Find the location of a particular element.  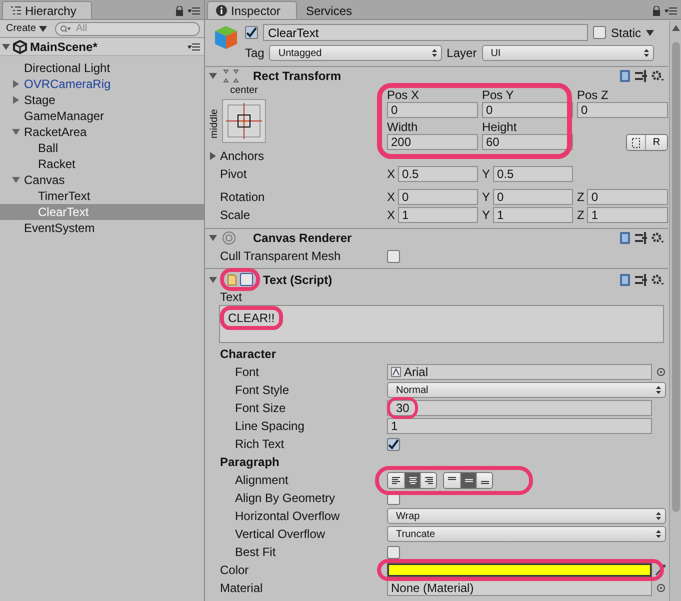

hierarchy-item: Ball is located at coordinates (102, 148).